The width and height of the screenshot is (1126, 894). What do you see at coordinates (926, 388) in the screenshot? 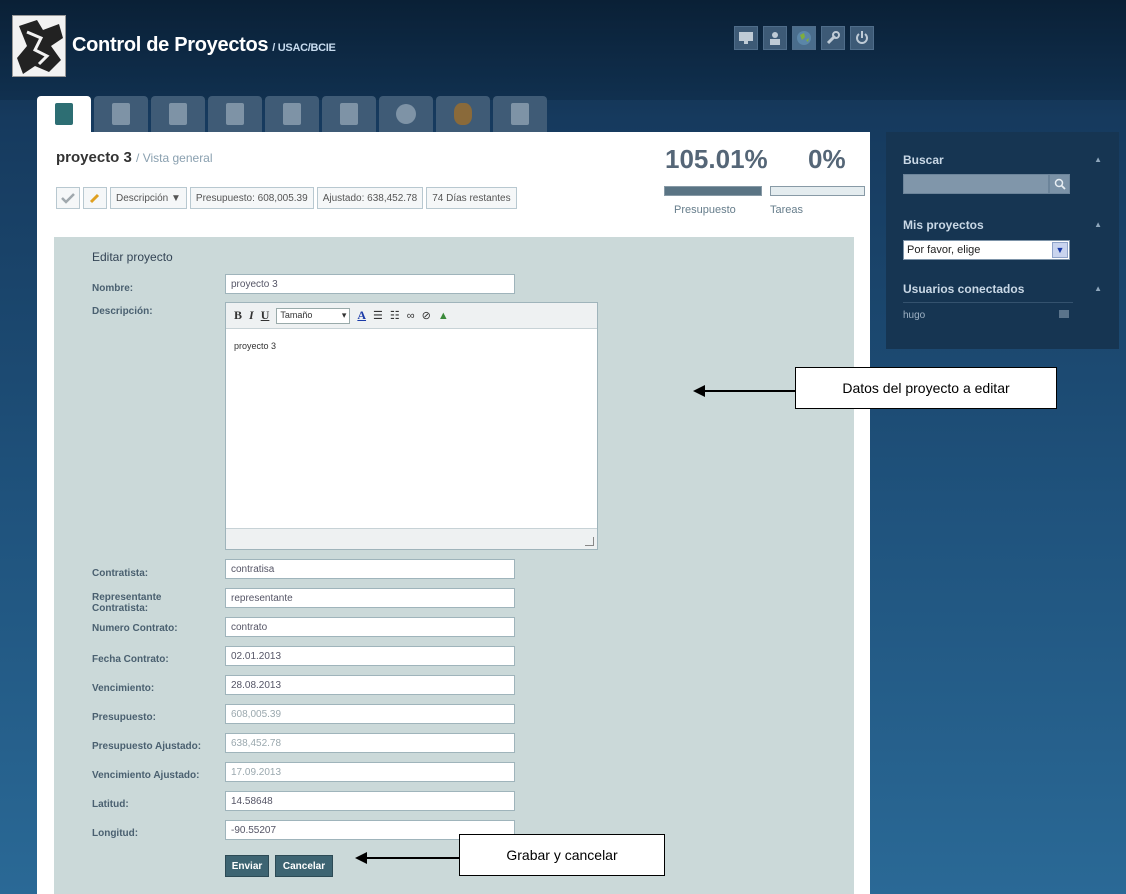
I see `callout-data: Datos del proyecto a editar` at bounding box center [926, 388].